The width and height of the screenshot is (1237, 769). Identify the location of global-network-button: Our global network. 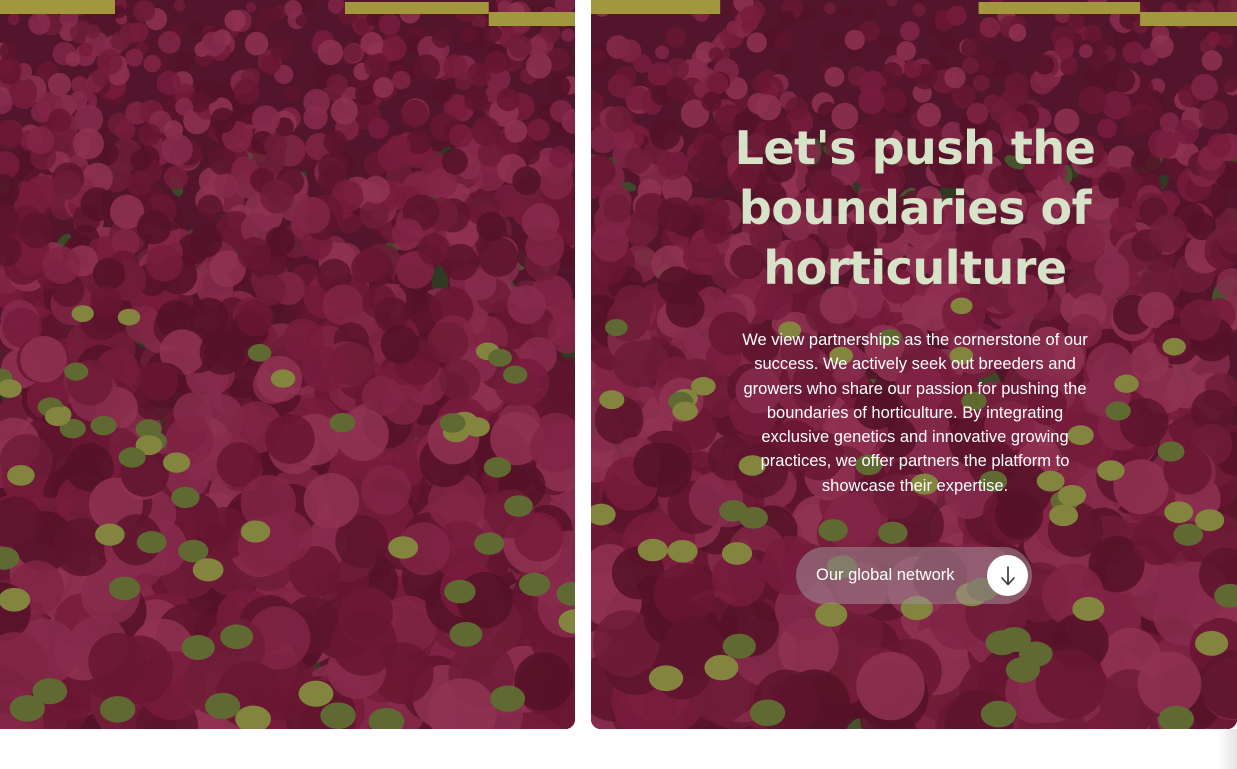
(914, 575).